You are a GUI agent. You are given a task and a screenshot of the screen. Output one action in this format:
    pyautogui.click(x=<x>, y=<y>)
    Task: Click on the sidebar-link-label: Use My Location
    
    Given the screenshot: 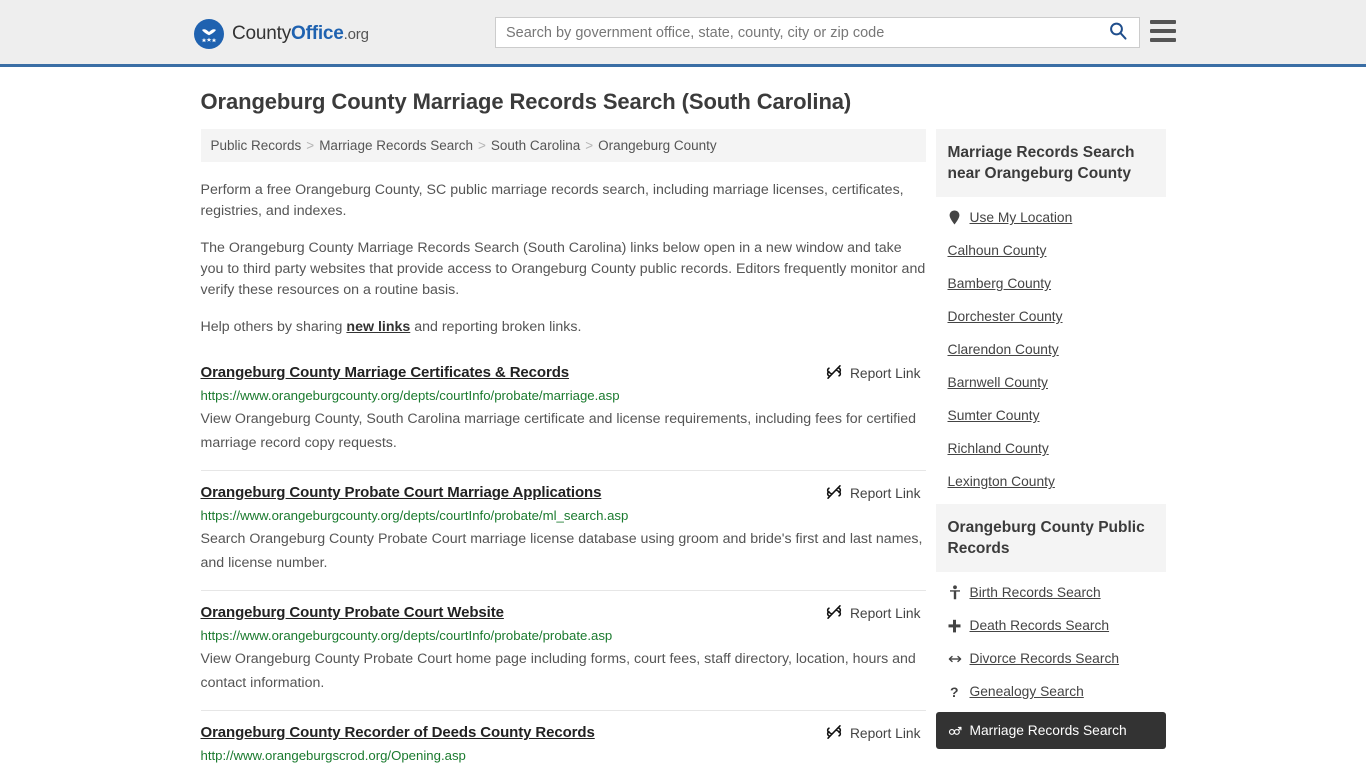 What is the action you would take?
    pyautogui.click(x=1021, y=217)
    